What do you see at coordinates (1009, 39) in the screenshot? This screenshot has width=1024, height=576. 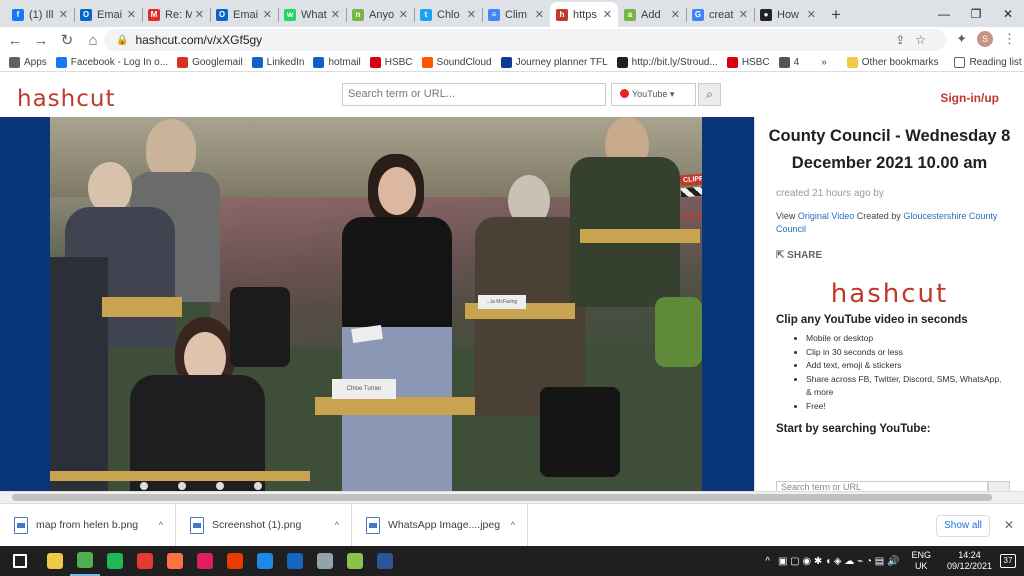 I see `menu-icon: ⋮` at bounding box center [1009, 39].